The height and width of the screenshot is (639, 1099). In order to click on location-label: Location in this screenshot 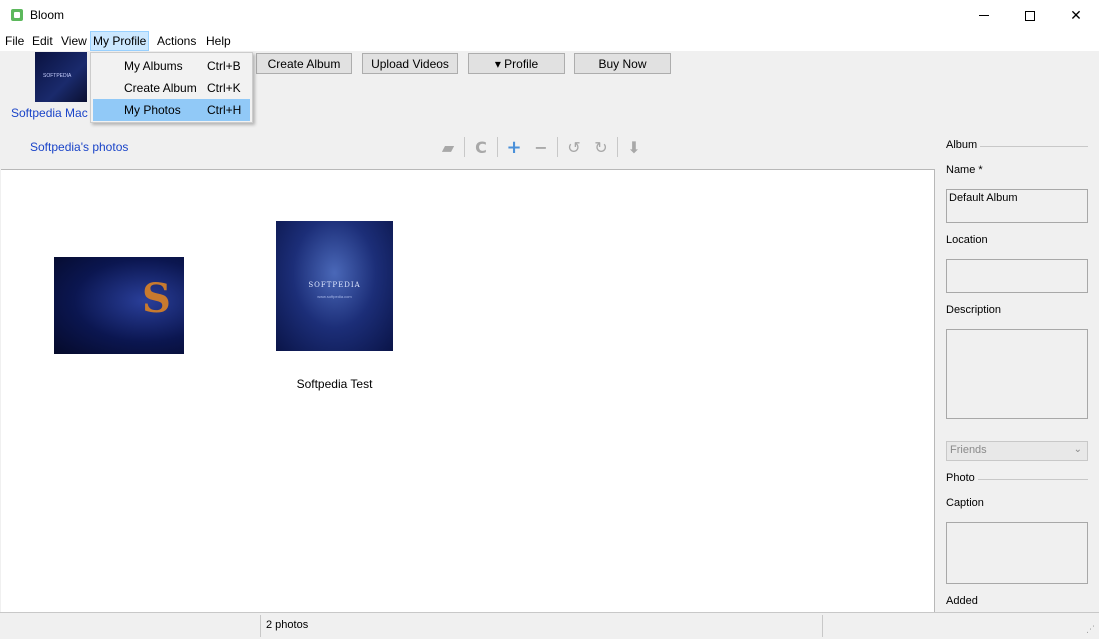, I will do `click(967, 240)`.